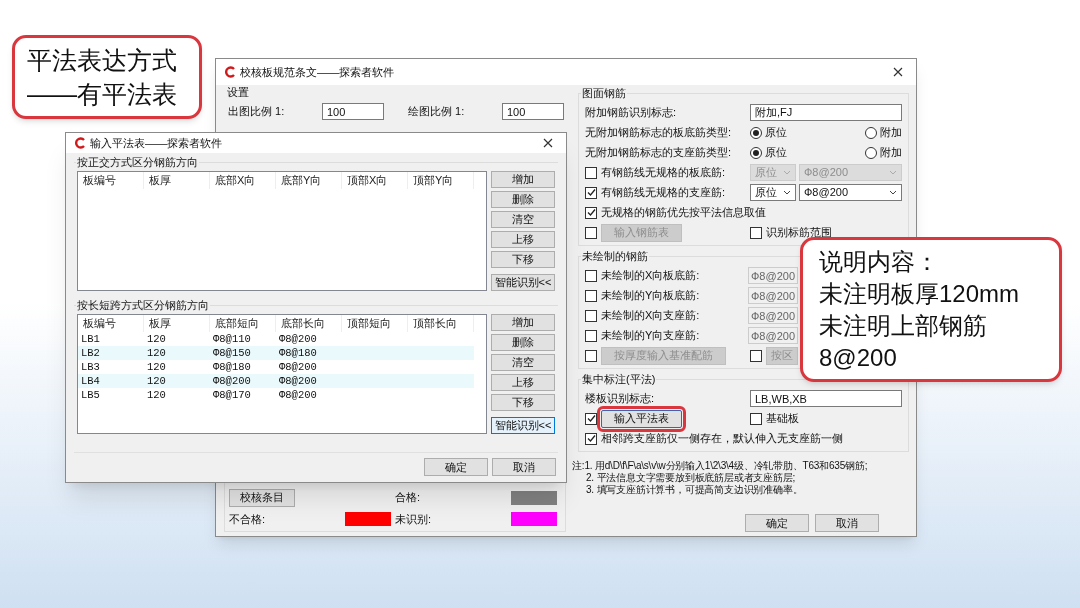 This screenshot has height=608, width=1080. Describe the element at coordinates (604, 93) in the screenshot. I see `group-title: 图面钢筋` at that location.